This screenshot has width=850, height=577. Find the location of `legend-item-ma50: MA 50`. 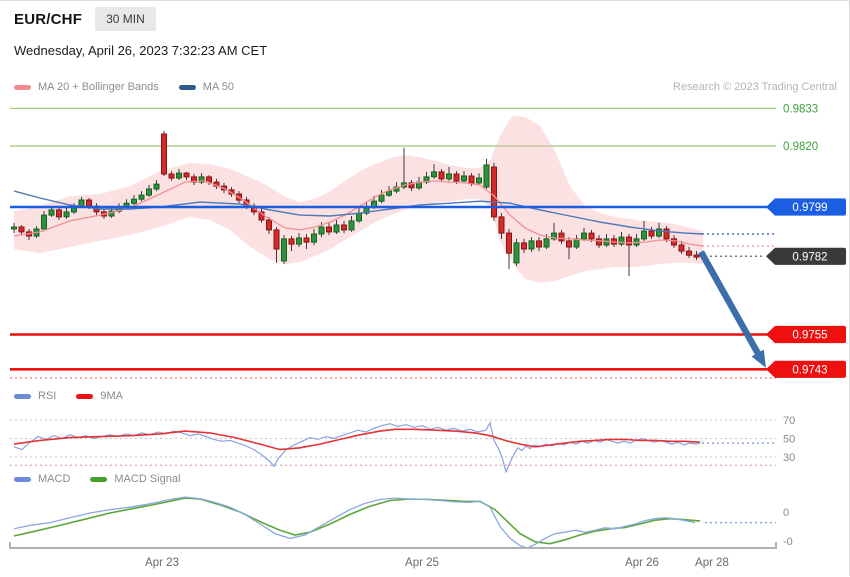

legend-item-ma50: MA 50 is located at coordinates (206, 87).